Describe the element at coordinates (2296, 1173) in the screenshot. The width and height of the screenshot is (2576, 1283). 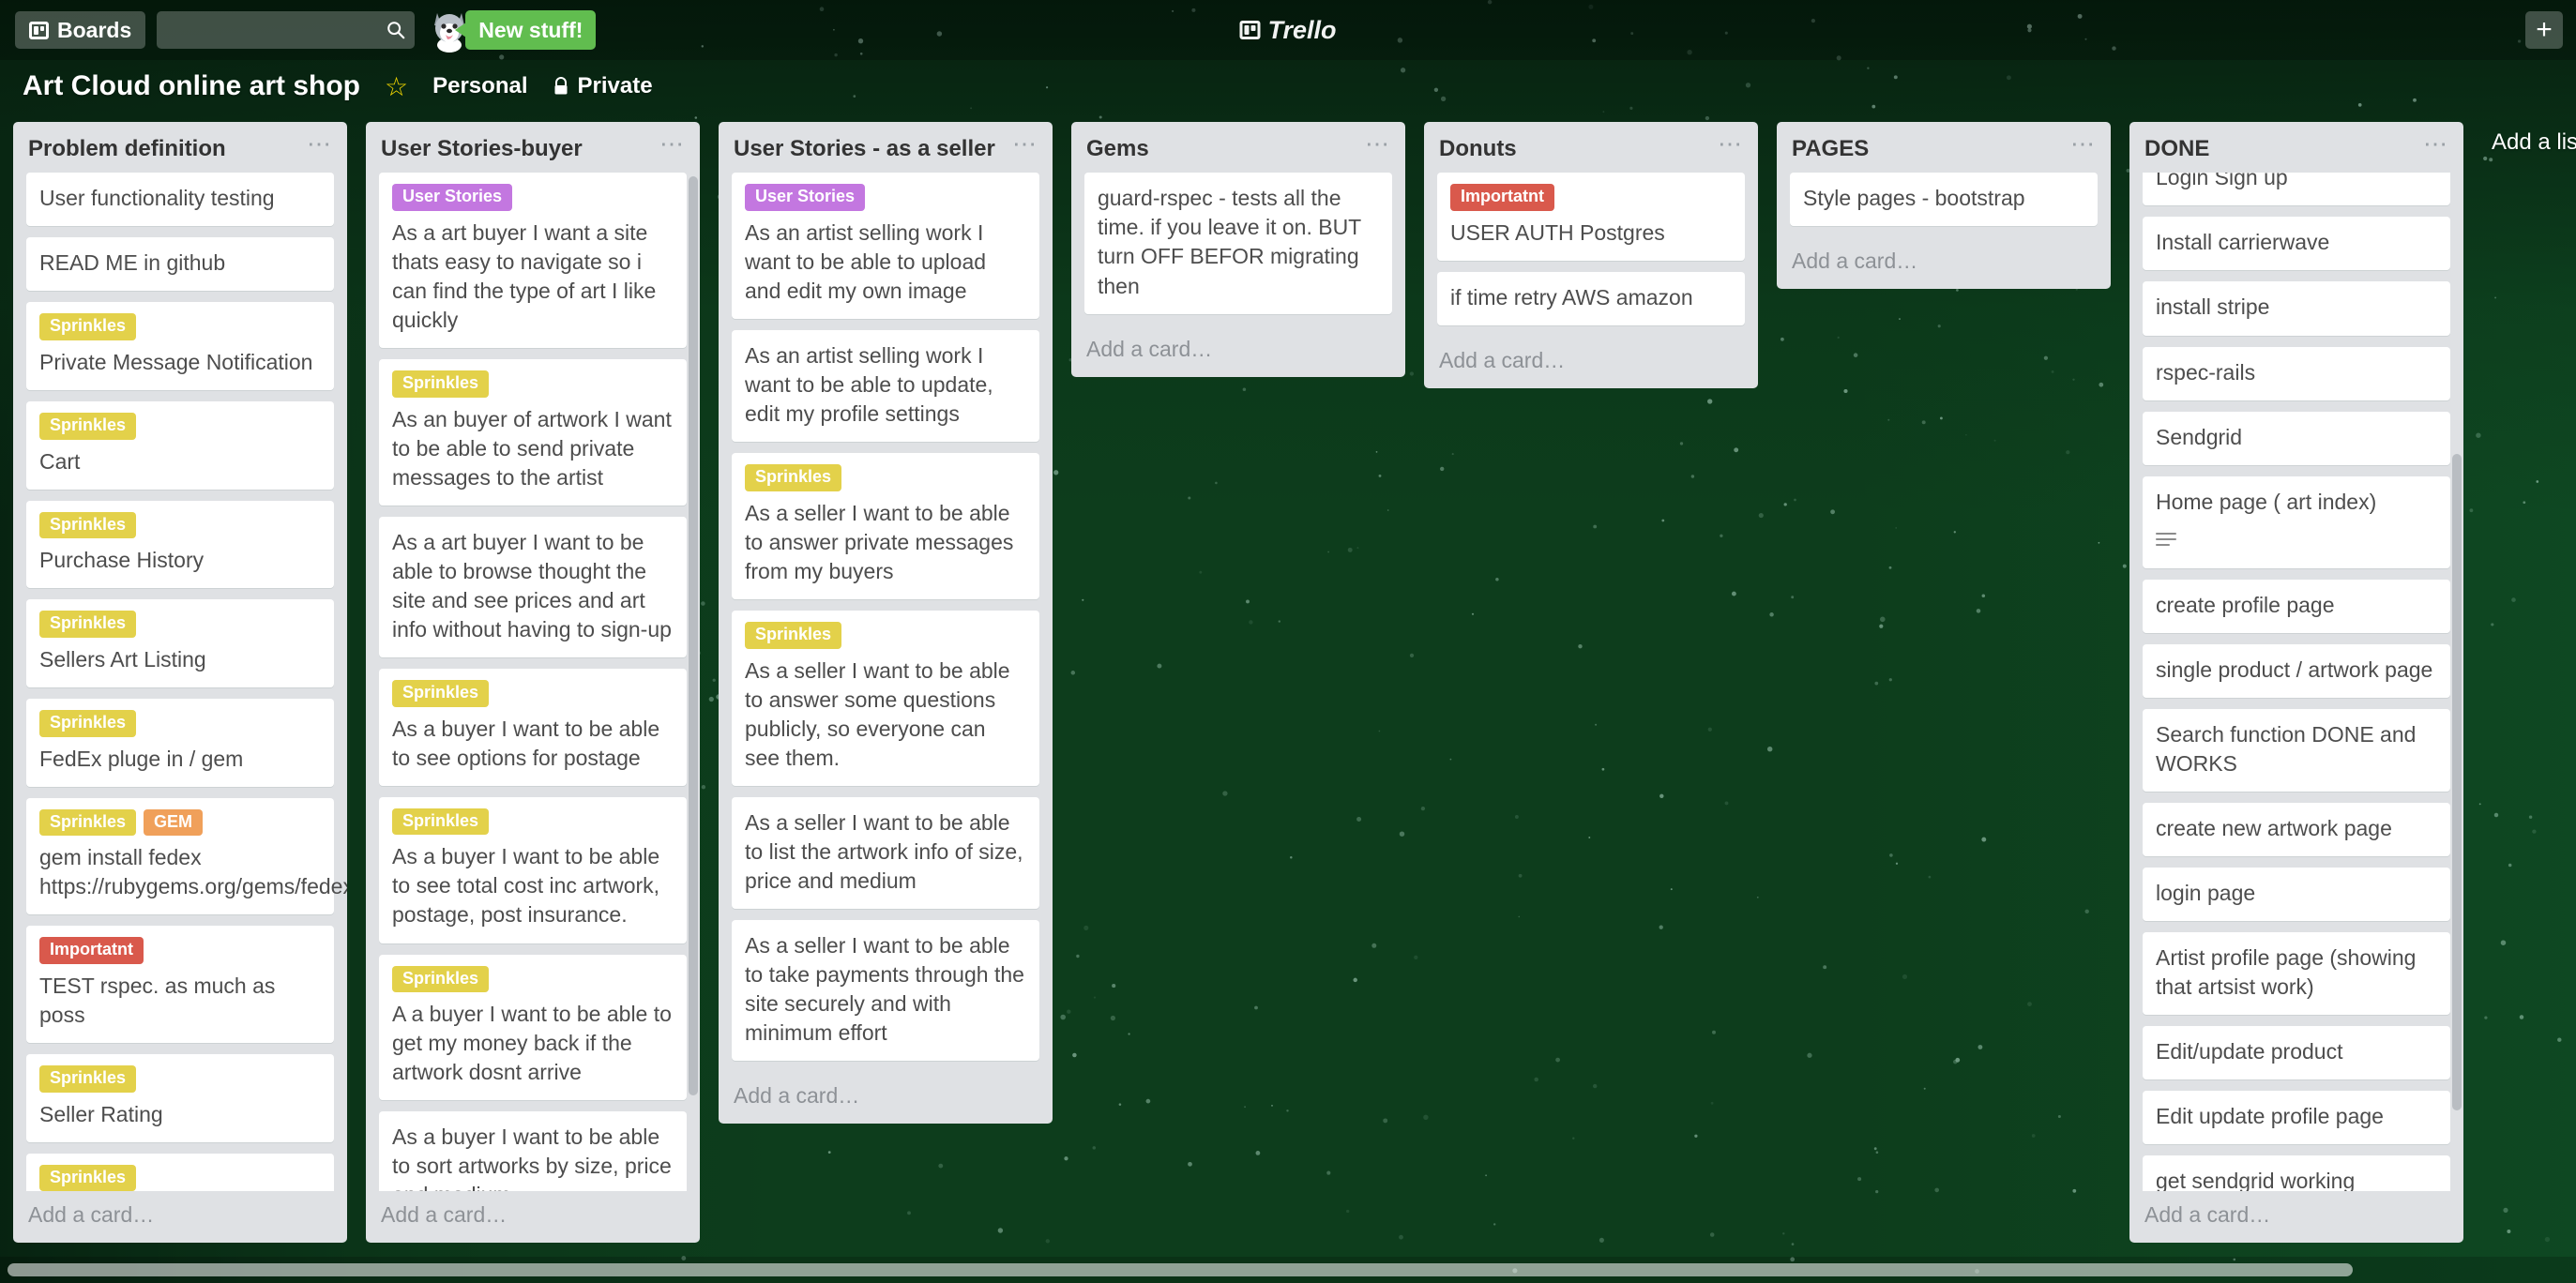
I see `card: get sendgrid working` at that location.